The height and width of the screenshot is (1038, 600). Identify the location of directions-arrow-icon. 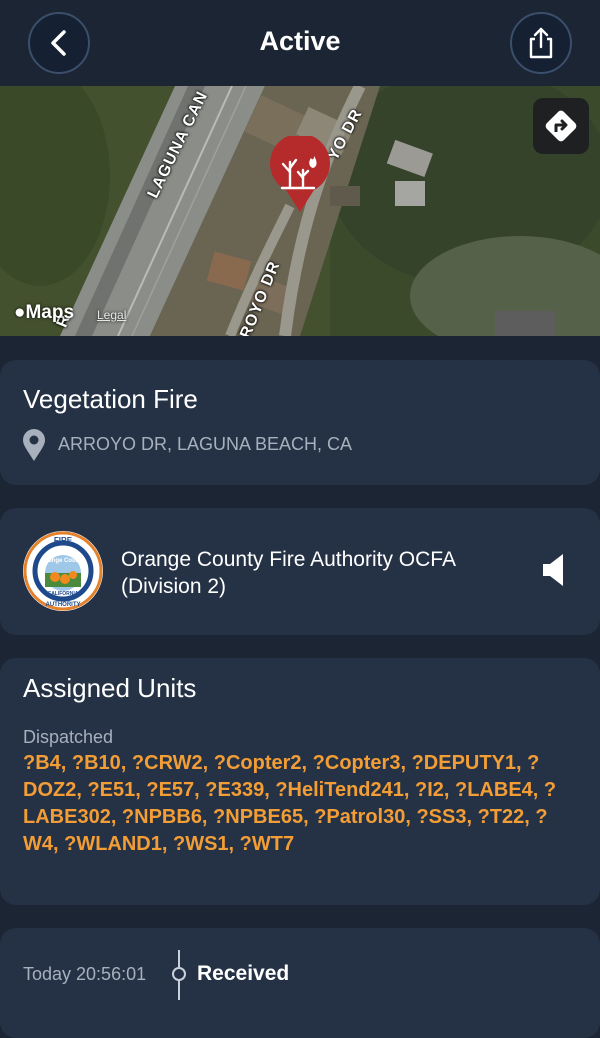
(561, 126).